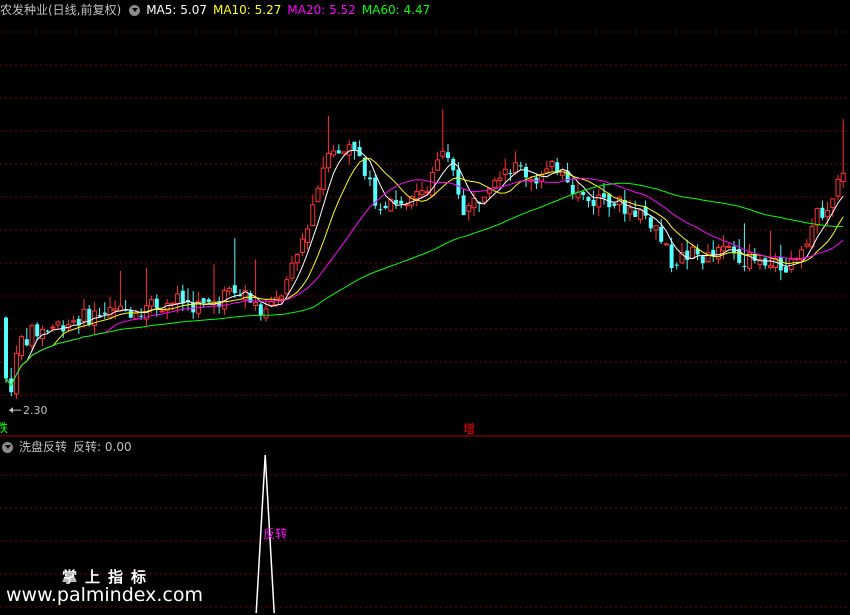 The image size is (850, 615). I want to click on watermark-url: www.palmindex.com, so click(105, 595).